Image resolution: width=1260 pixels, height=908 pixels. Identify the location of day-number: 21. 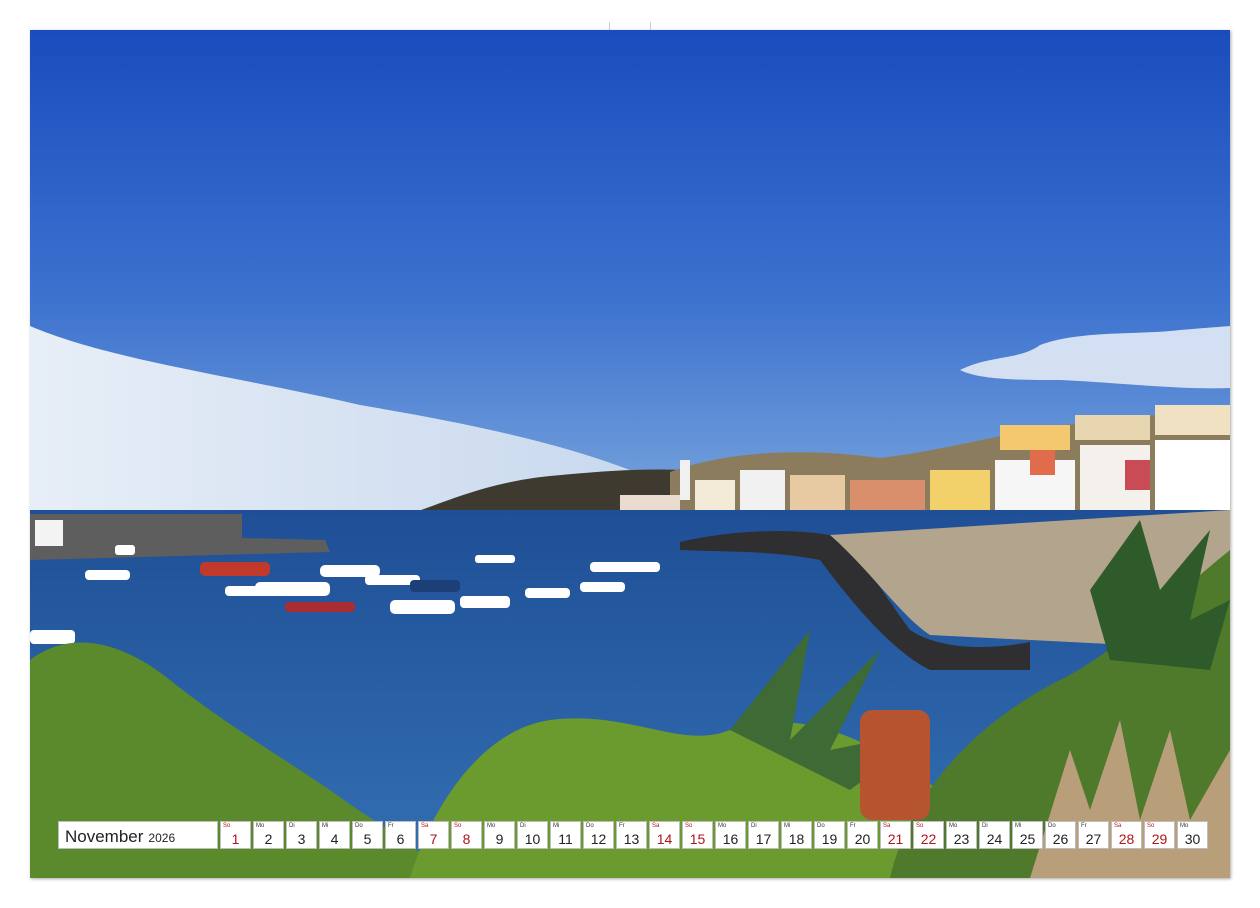
(895, 839).